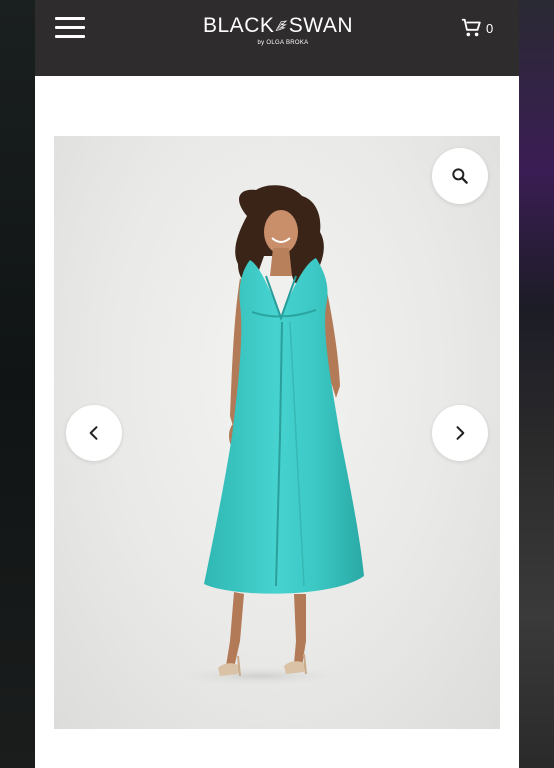 Image resolution: width=554 pixels, height=768 pixels. I want to click on search-icon, so click(460, 176).